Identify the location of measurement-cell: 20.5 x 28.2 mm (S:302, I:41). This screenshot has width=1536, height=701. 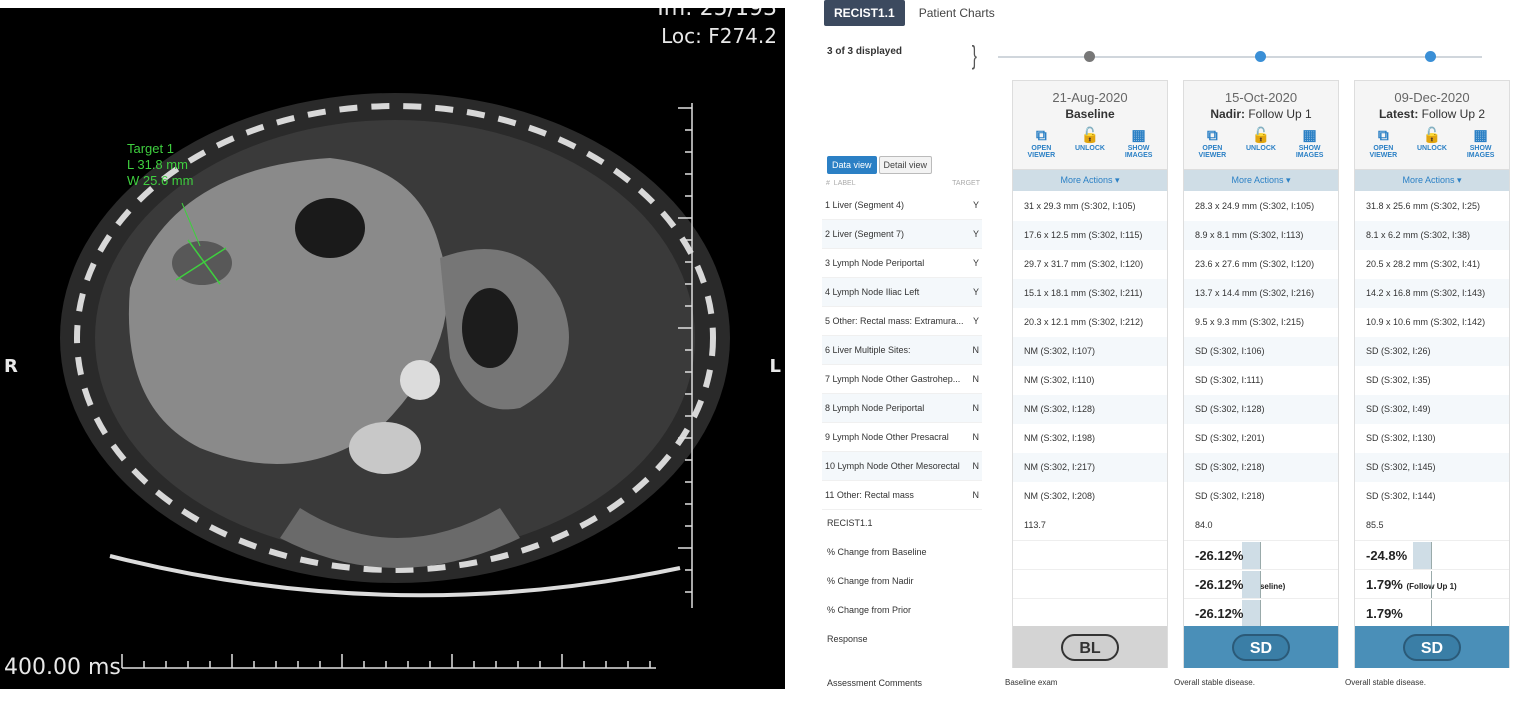
(1432, 264).